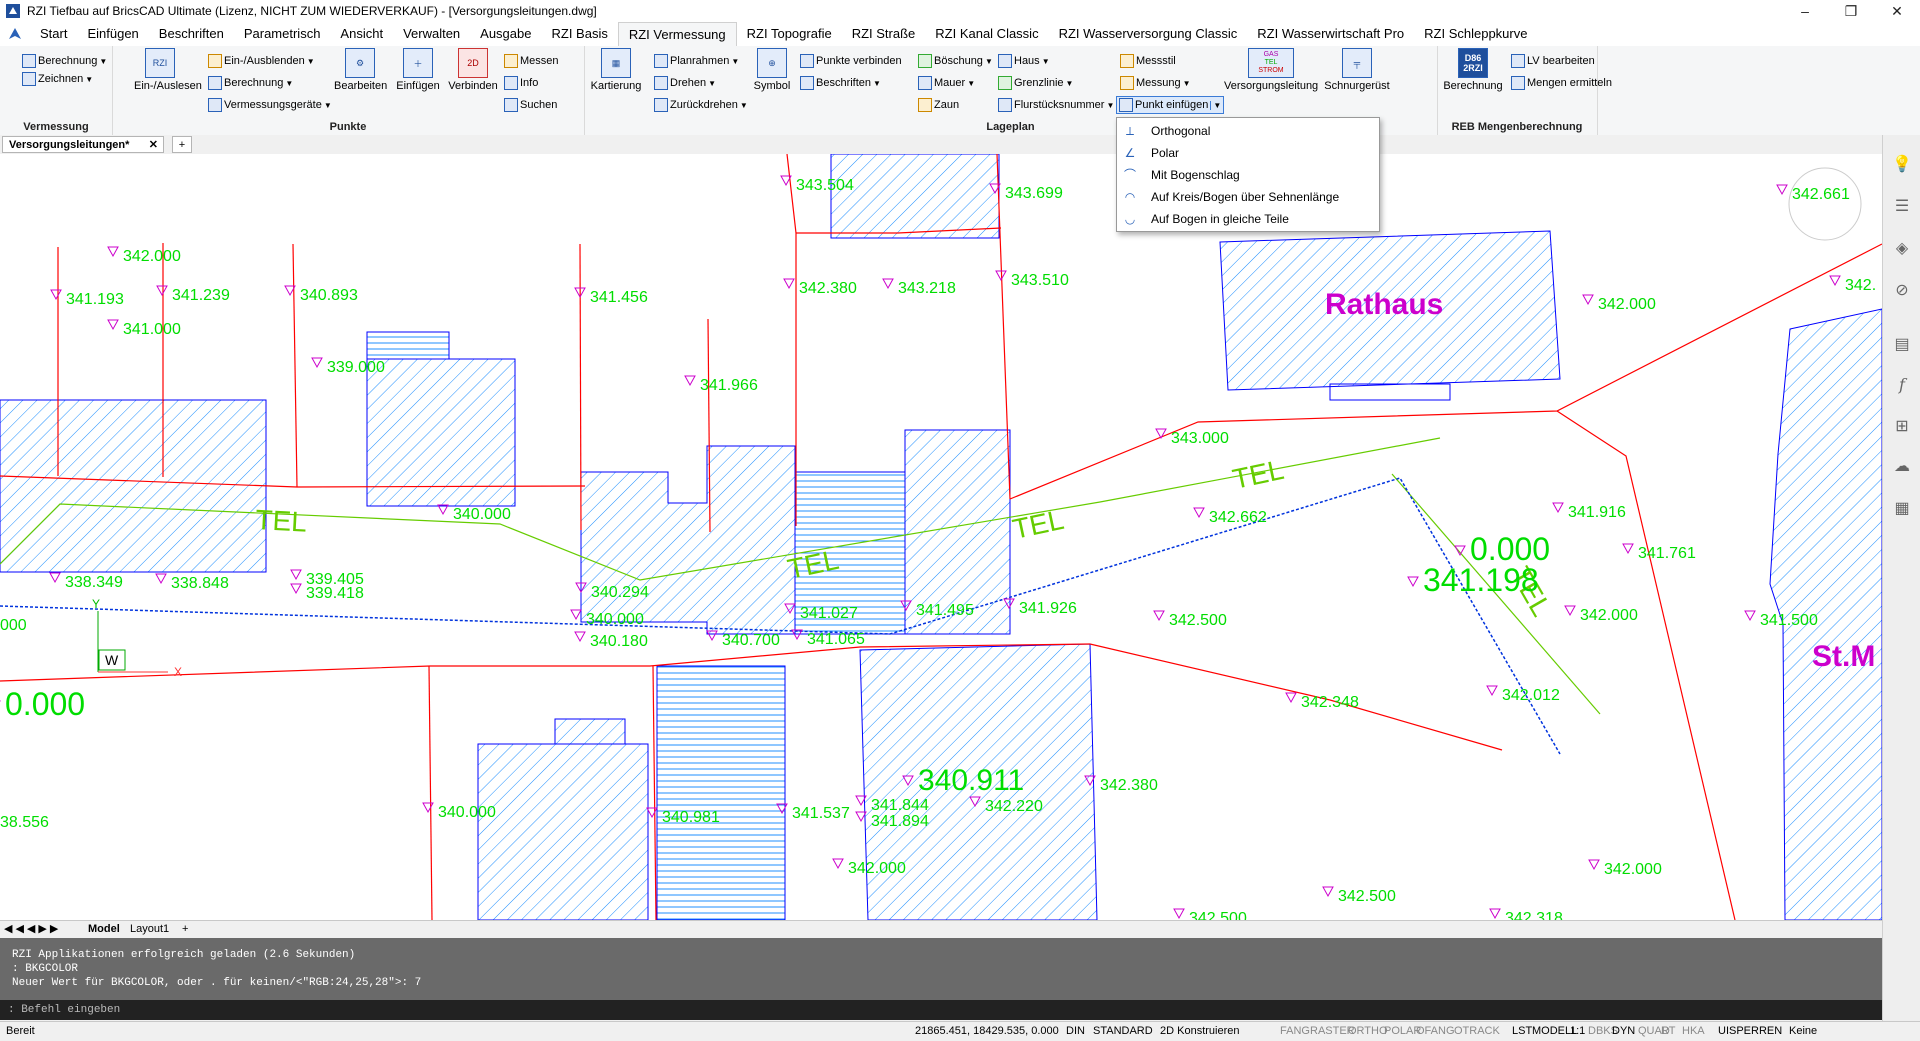 This screenshot has height=1041, width=1920. I want to click on boeschung-button: Böschung ▼, so click(955, 61).